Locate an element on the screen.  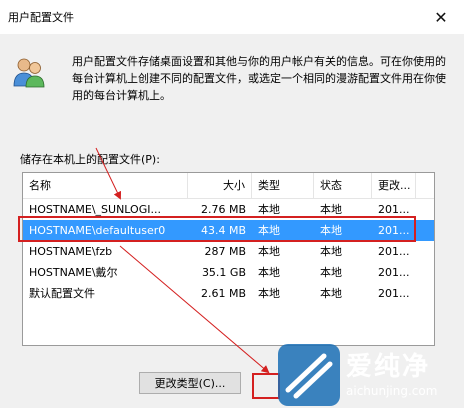
window-title: 用户配置文件 is located at coordinates (41, 17).